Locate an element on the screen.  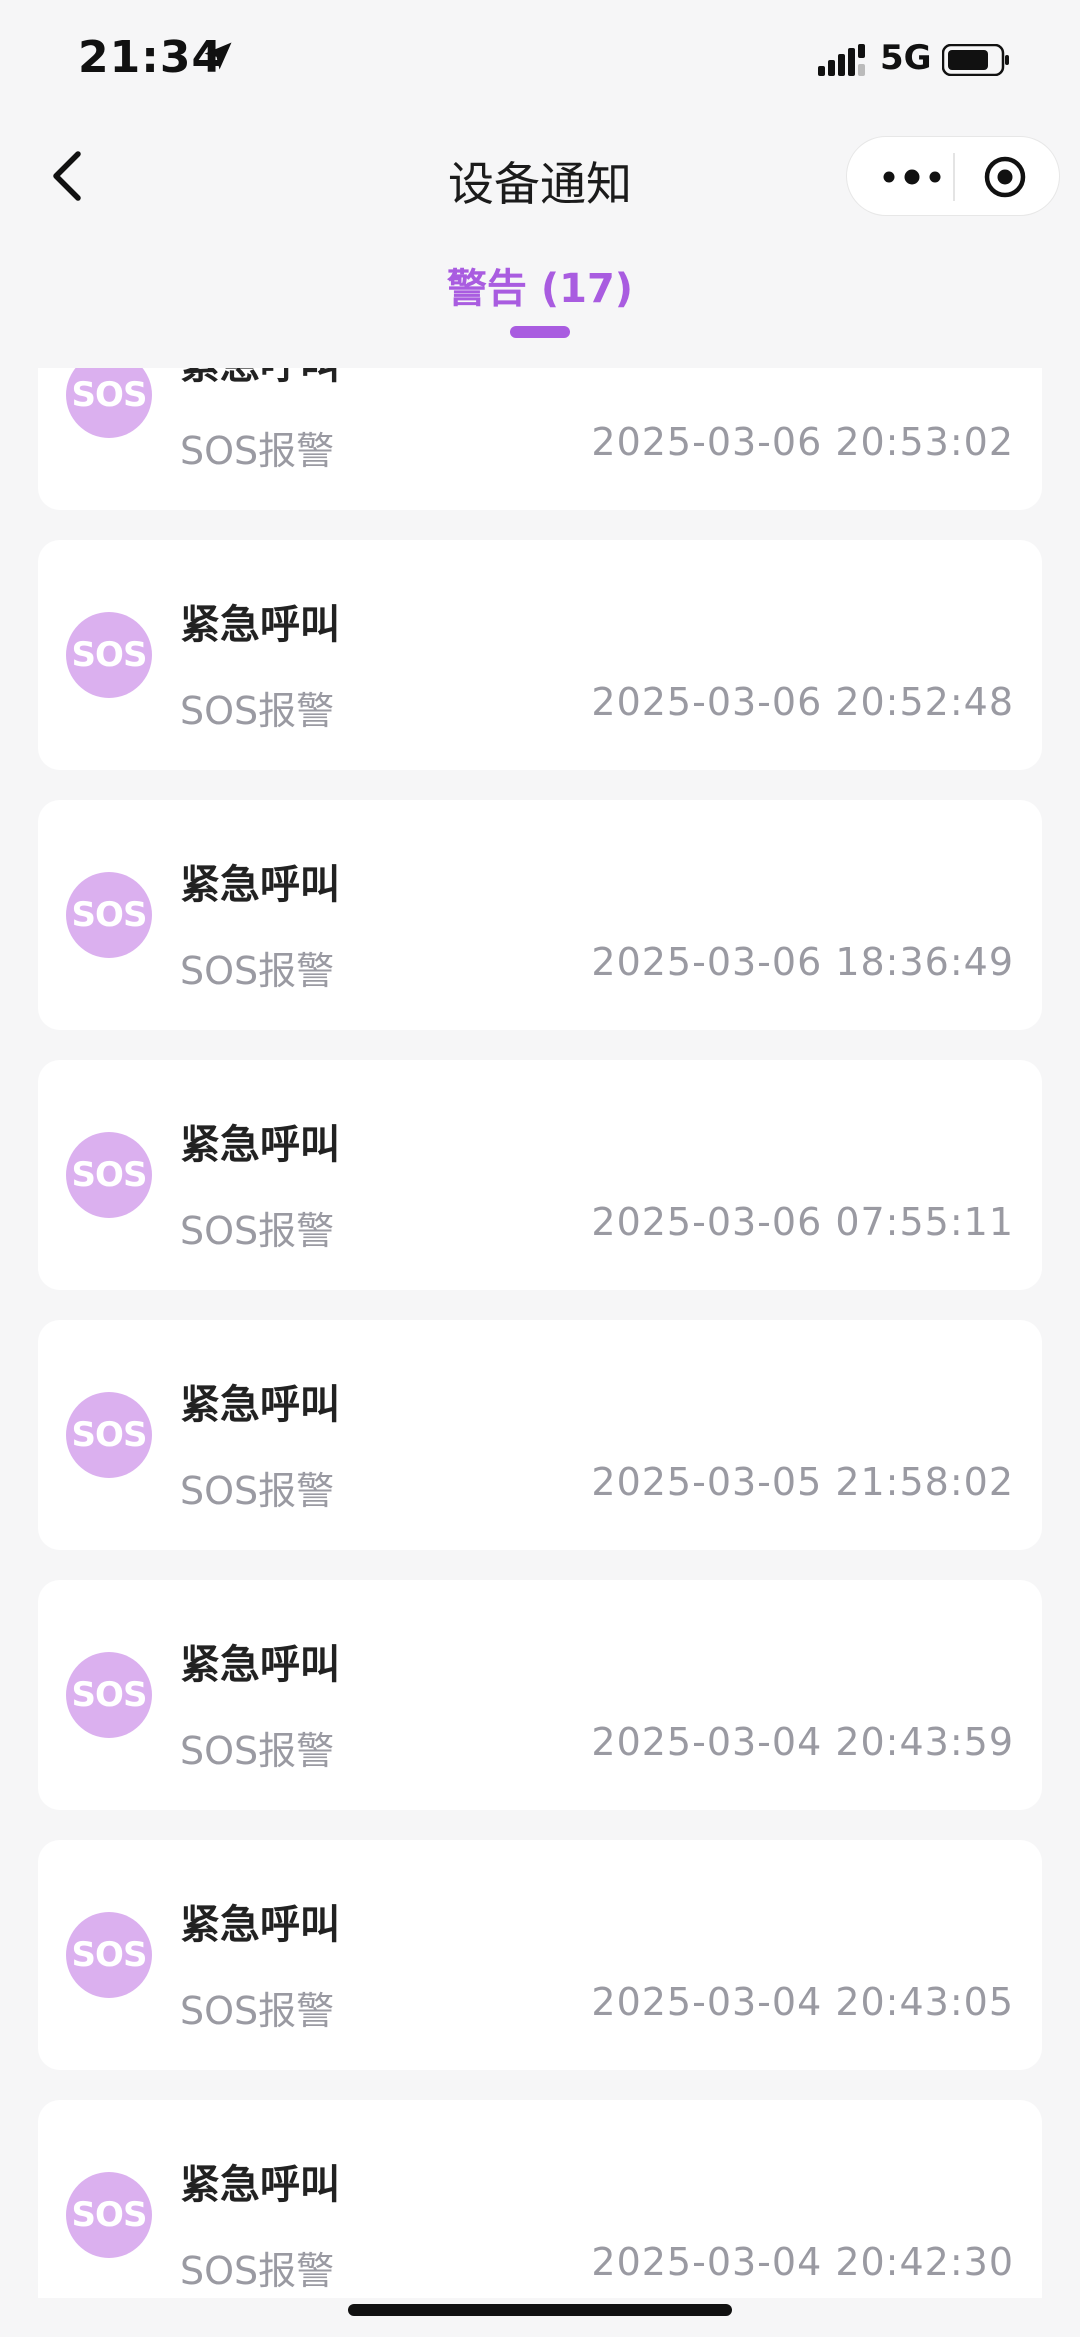
notification-time: 2025-03-05 21:58:02 is located at coordinates (802, 1482).